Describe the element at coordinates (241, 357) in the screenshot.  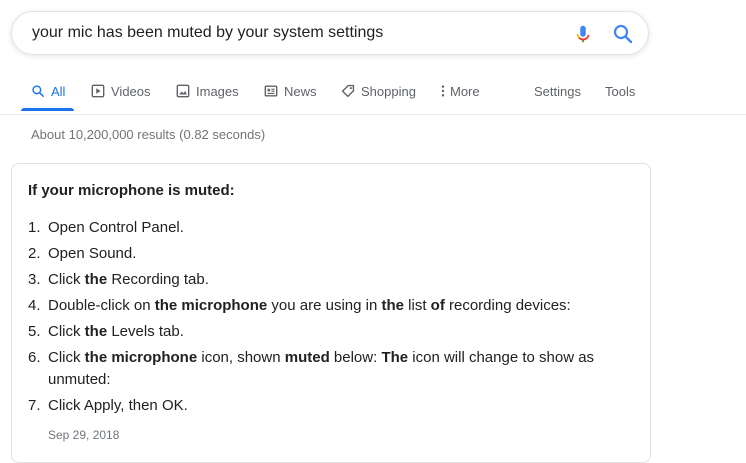
I see `step-text: icon, shown` at that location.